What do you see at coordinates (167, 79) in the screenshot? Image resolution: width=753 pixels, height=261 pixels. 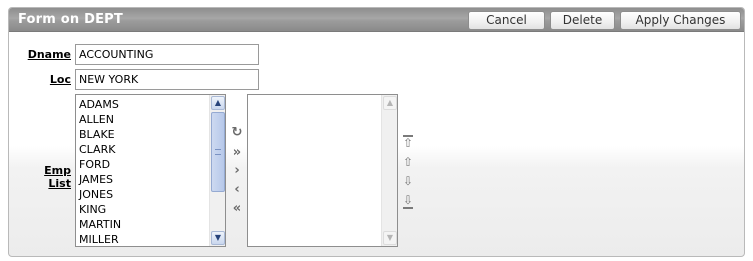 I see `loc-field: NEW YORK` at bounding box center [167, 79].